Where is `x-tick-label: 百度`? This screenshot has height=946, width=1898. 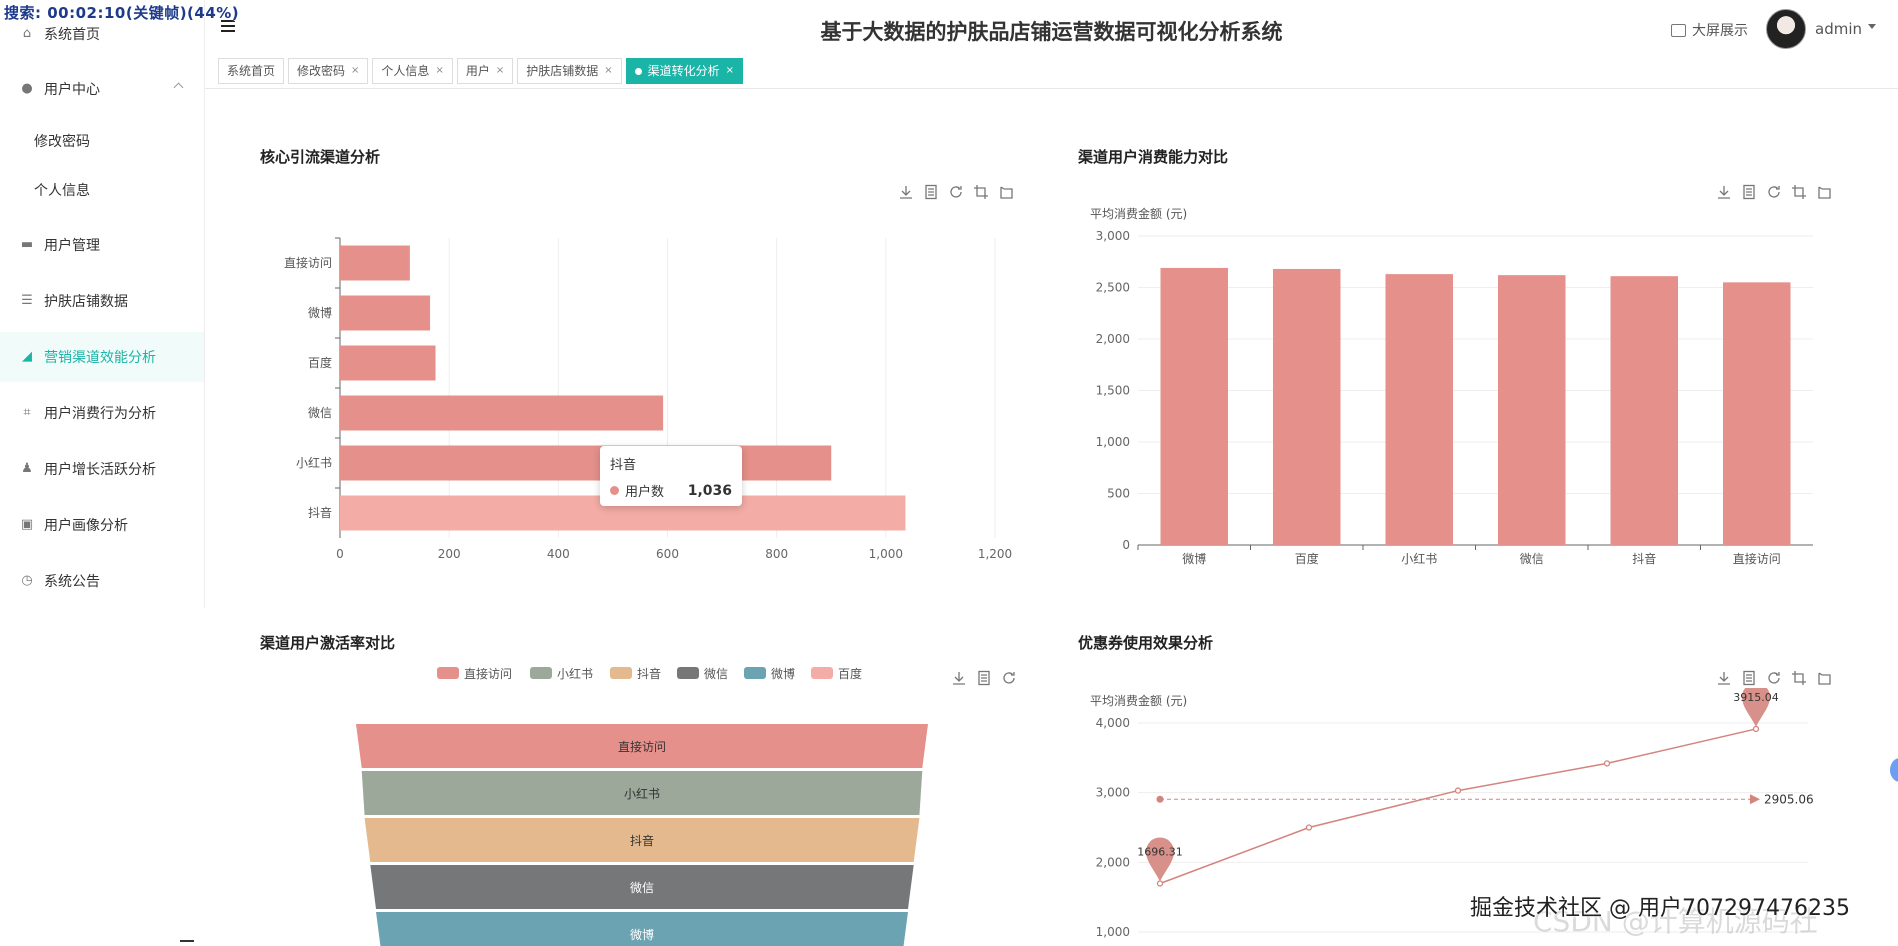 x-tick-label: 百度 is located at coordinates (1307, 558).